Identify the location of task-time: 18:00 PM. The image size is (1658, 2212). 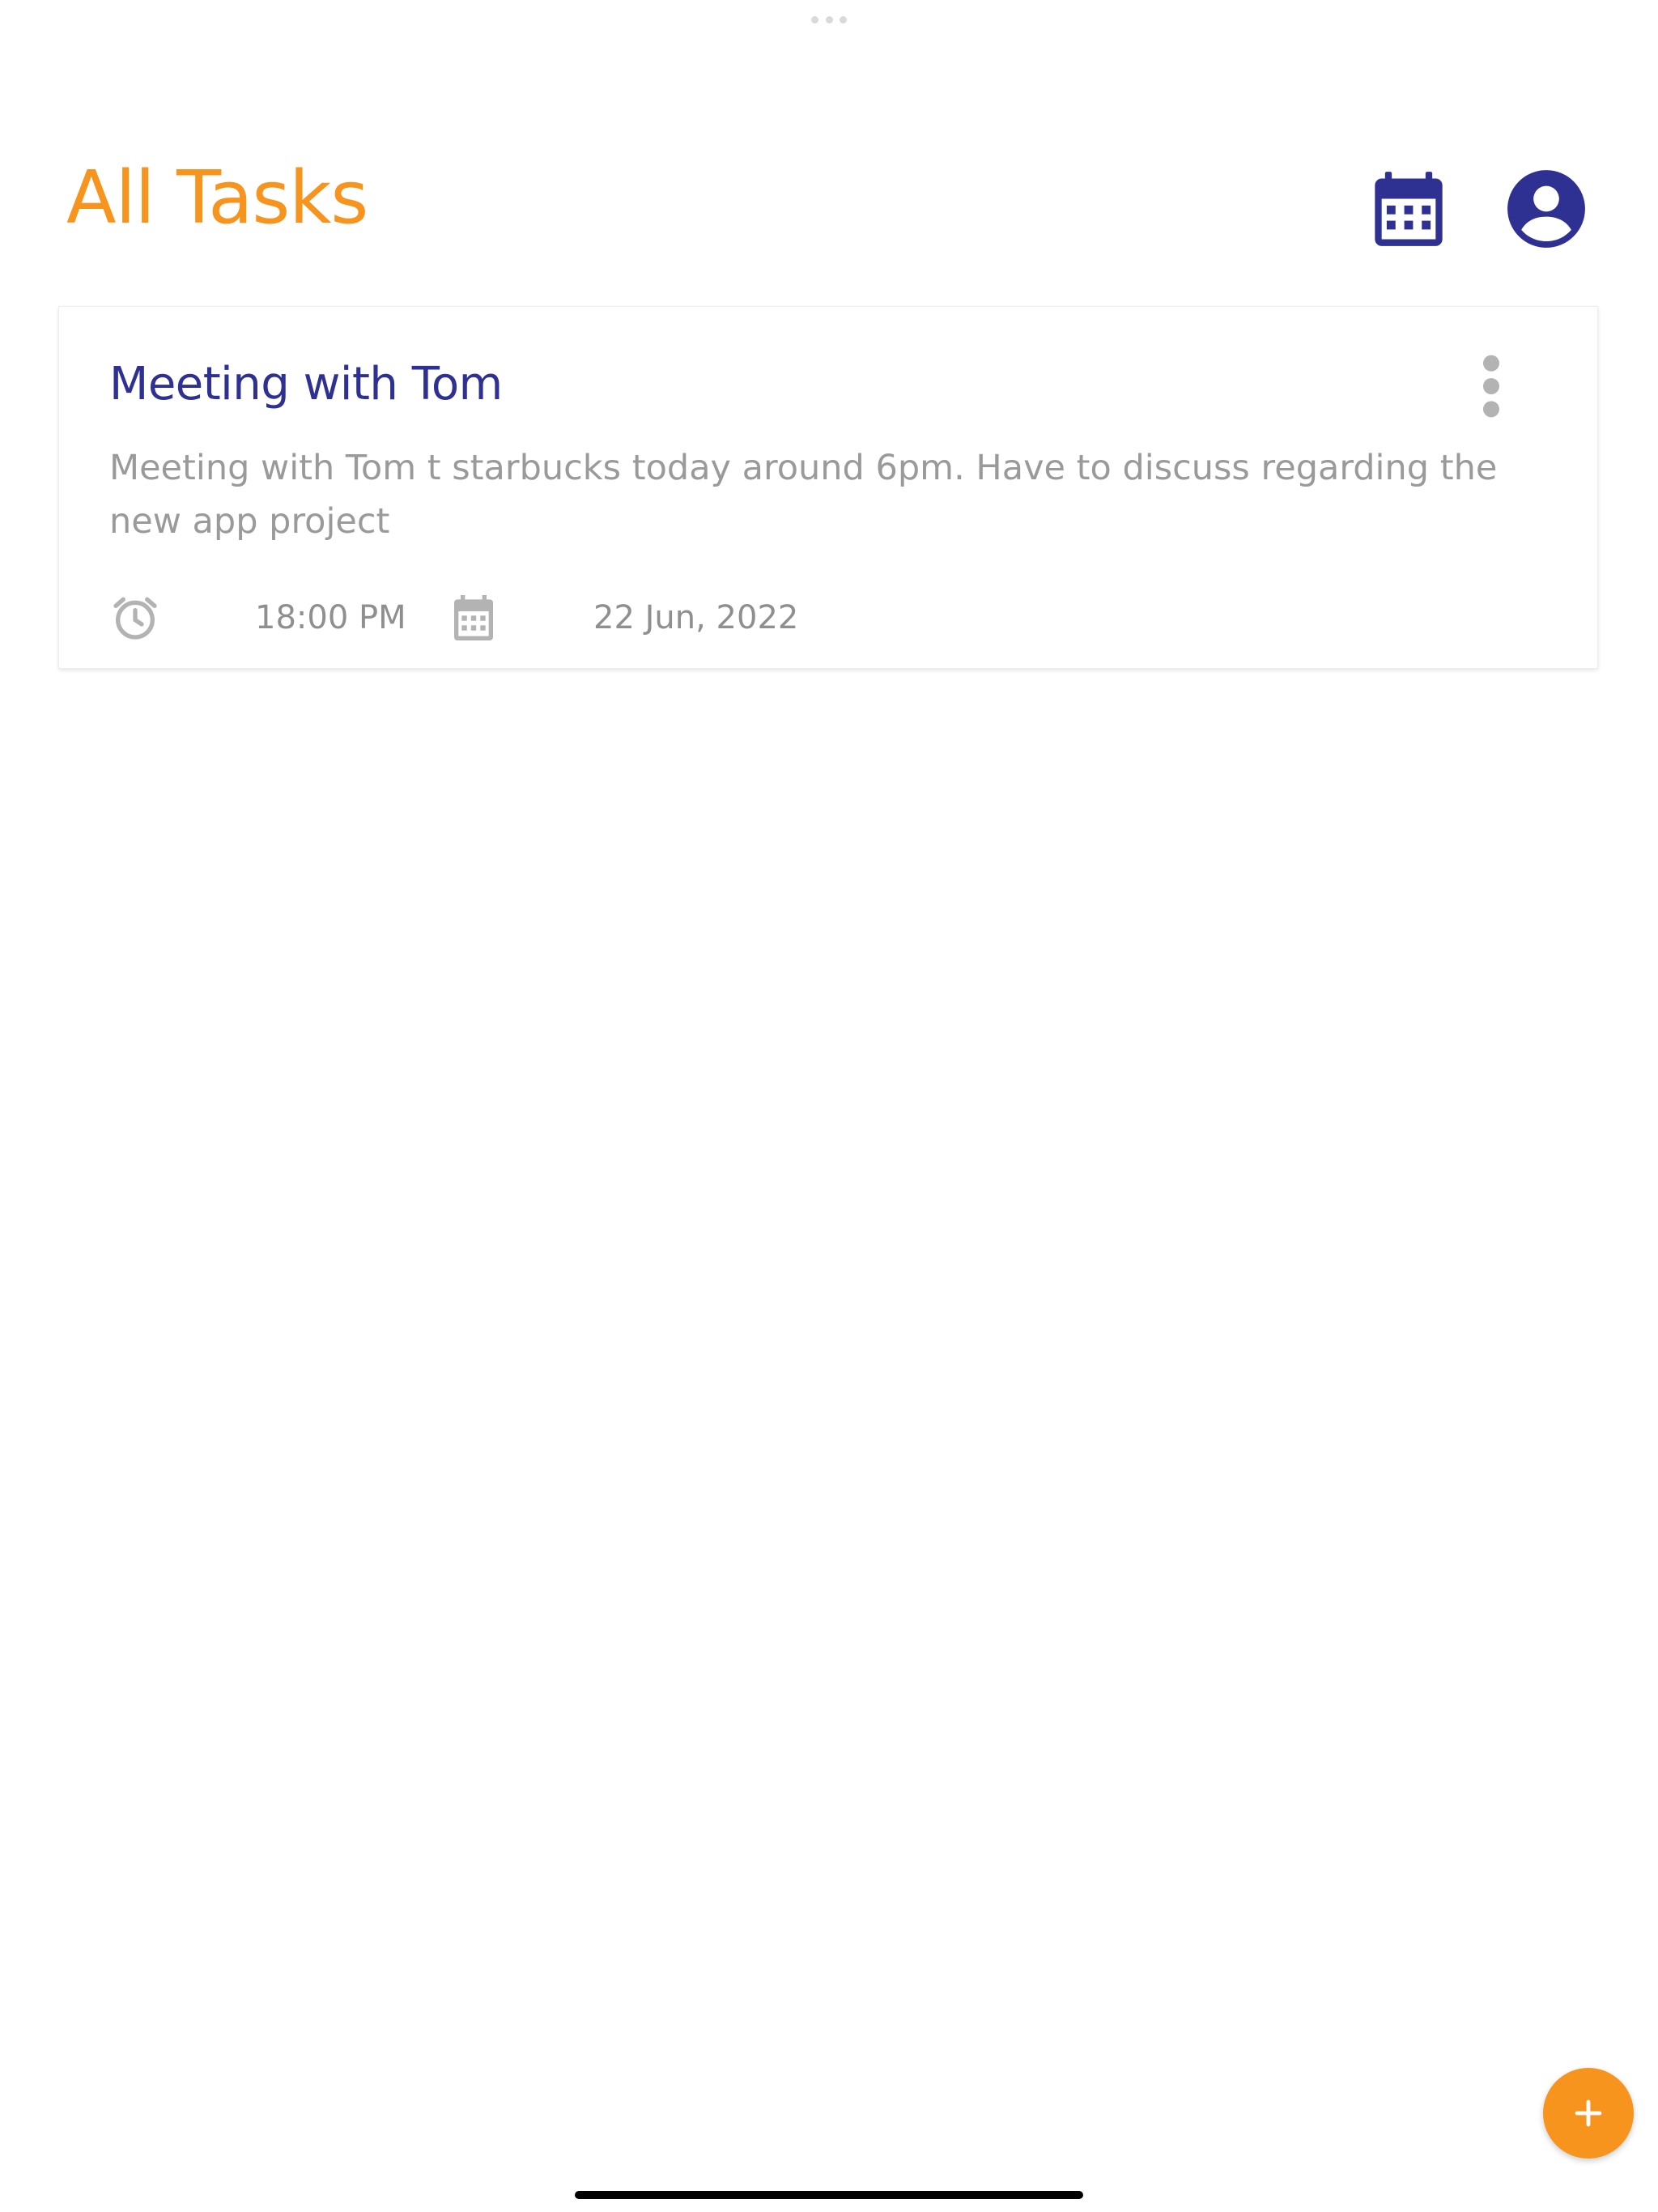
(330, 618).